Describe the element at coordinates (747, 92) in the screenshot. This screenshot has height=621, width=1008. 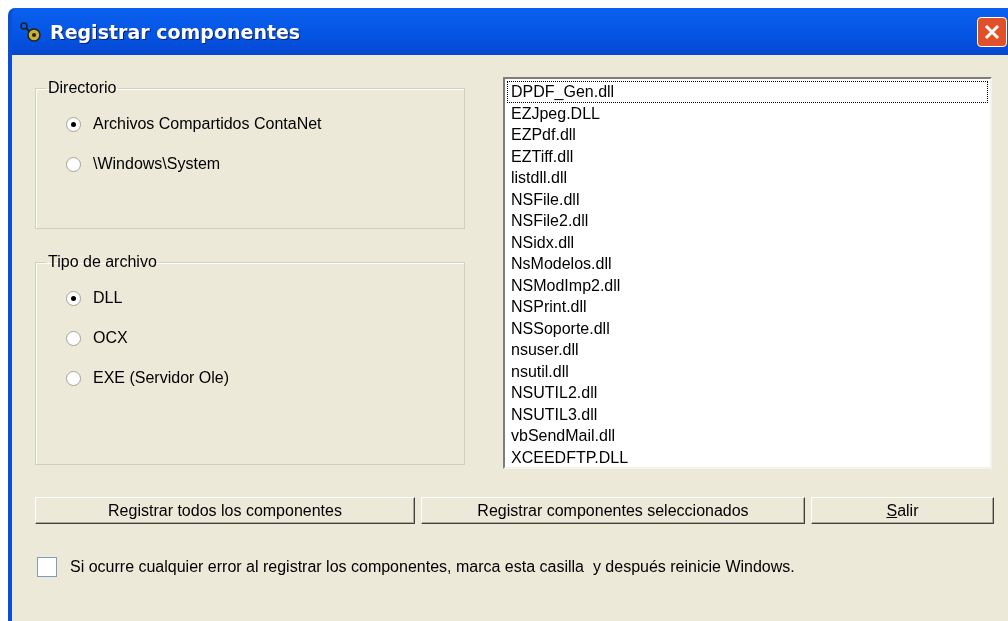
I see `list-item: DPDF_Gen.dll` at that location.